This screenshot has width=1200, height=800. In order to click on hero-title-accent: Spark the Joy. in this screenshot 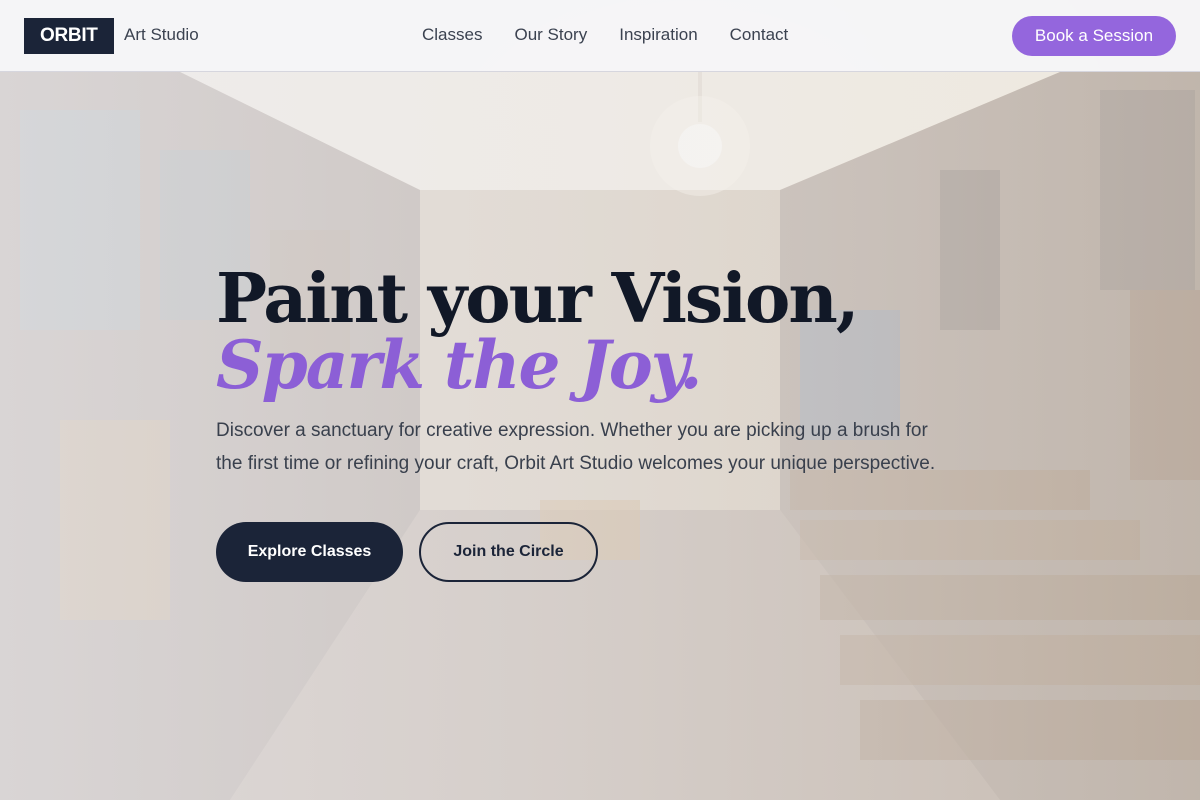, I will do `click(459, 365)`.